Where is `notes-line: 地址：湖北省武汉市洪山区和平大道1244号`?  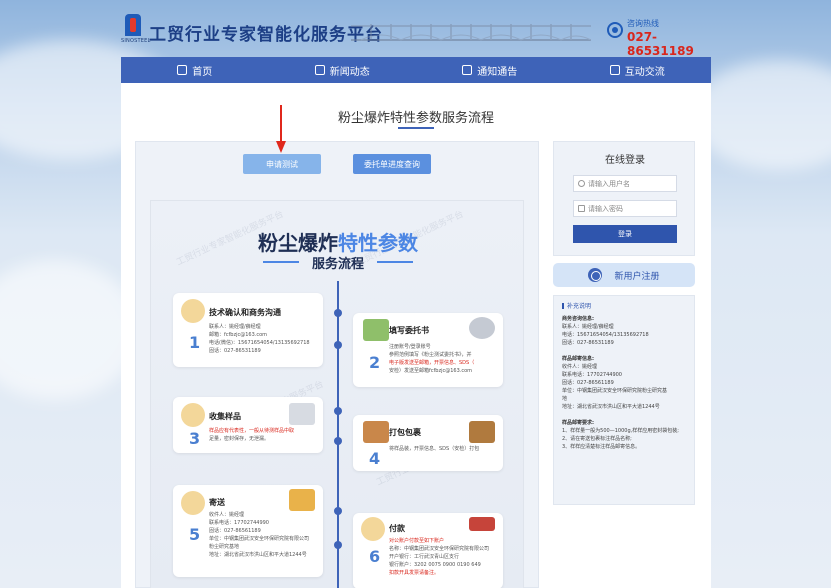 notes-line: 地址：湖北省武汉市洪山区和平大道1244号 is located at coordinates (611, 407).